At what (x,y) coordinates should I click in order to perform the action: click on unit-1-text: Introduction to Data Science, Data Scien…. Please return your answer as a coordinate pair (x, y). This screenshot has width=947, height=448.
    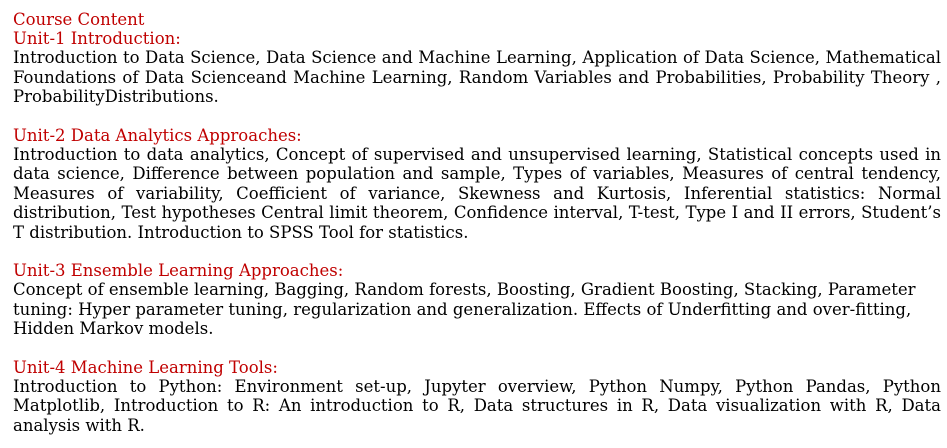
    Looking at the image, I should click on (477, 77).